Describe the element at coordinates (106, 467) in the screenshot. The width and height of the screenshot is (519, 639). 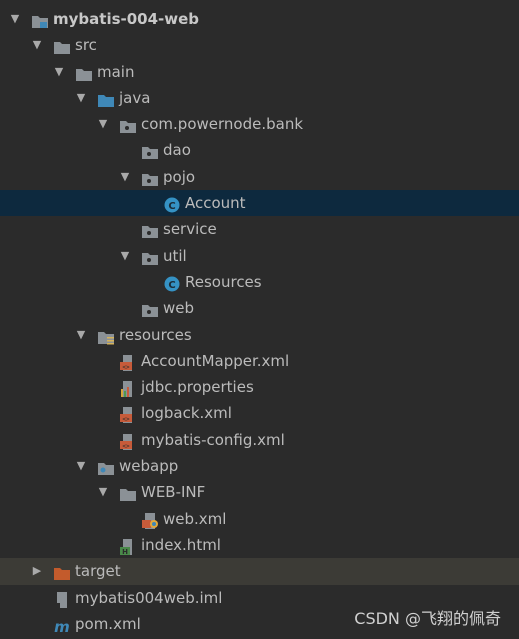
I see `web-folder-icon` at that location.